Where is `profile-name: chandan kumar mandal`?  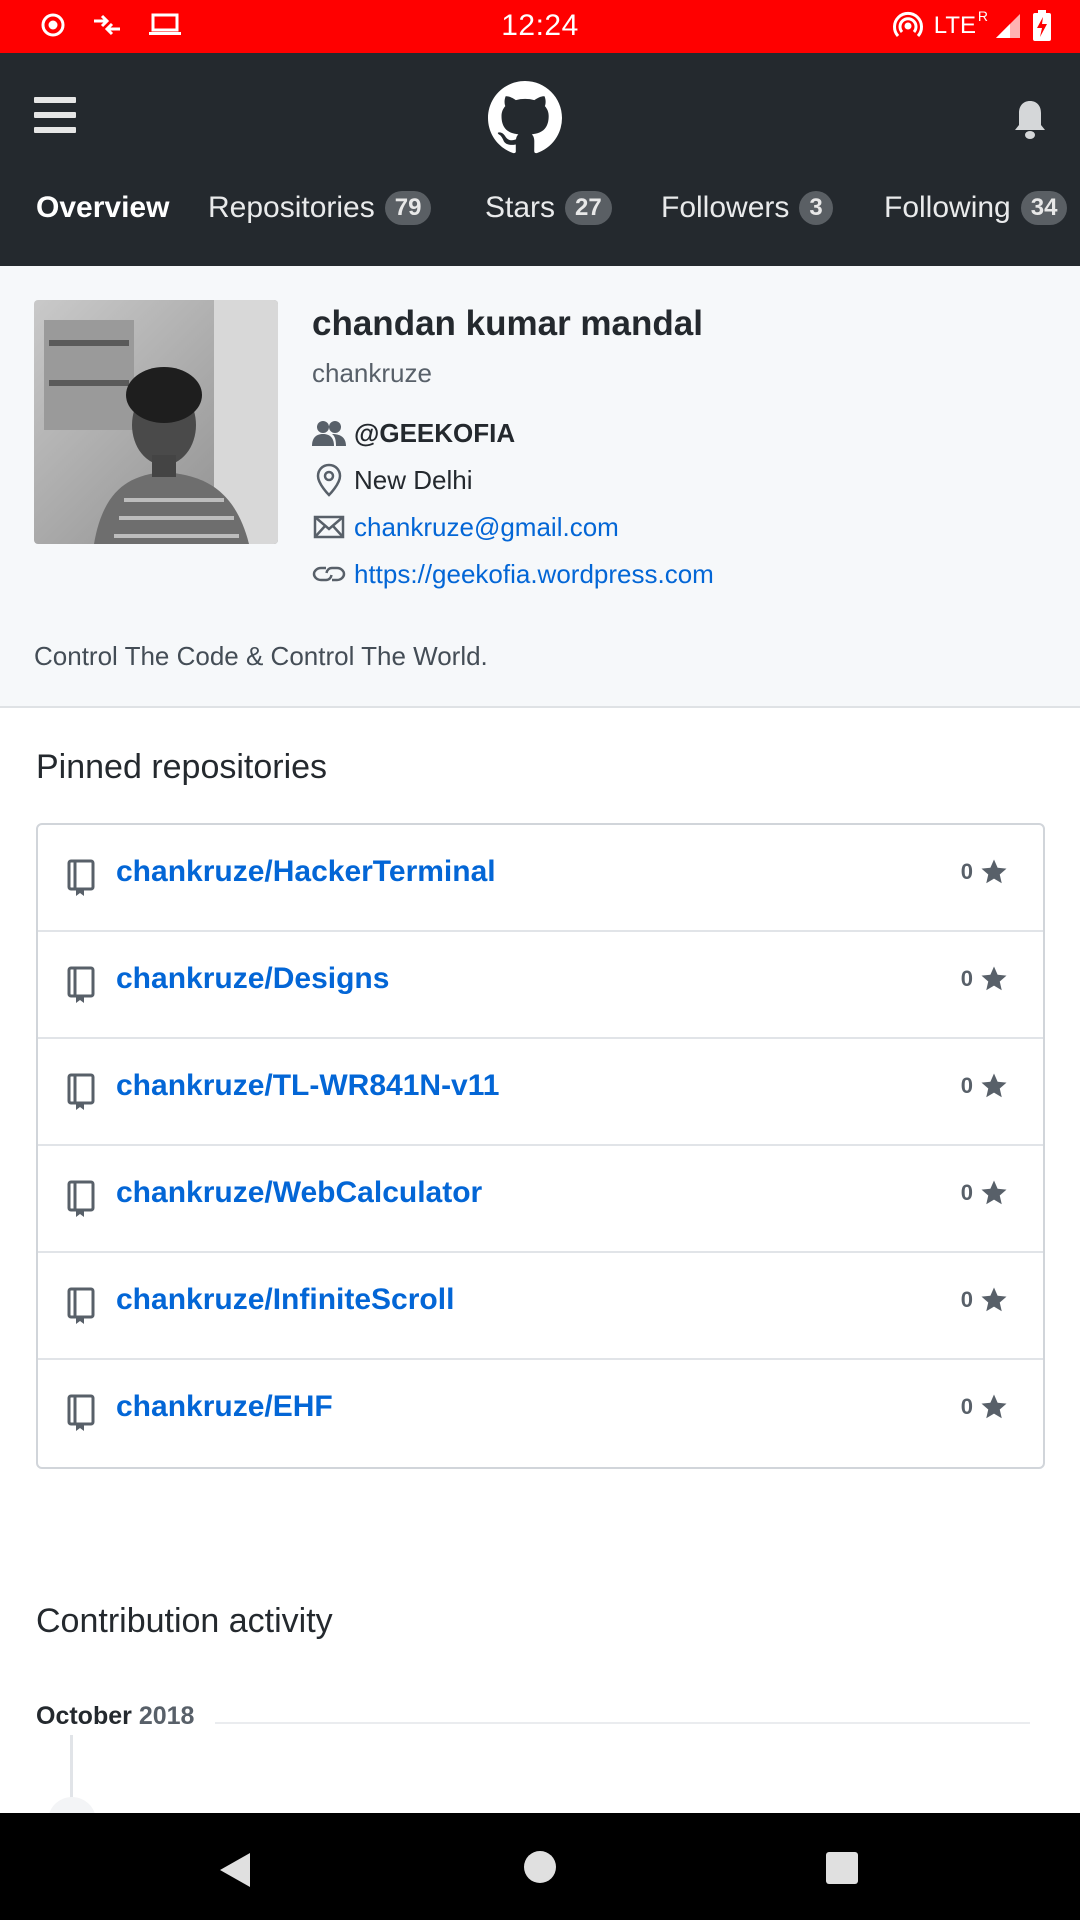
profile-name: chandan kumar mandal is located at coordinates (507, 323).